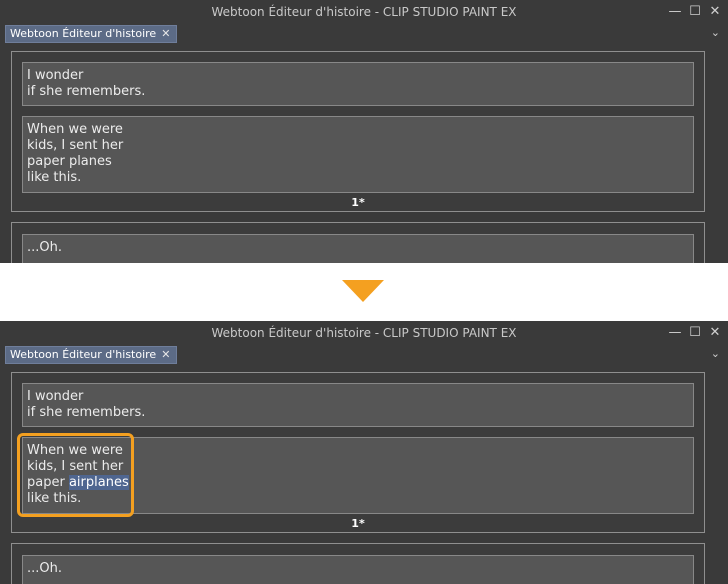  What do you see at coordinates (75, 475) in the screenshot?
I see `highlight-box` at bounding box center [75, 475].